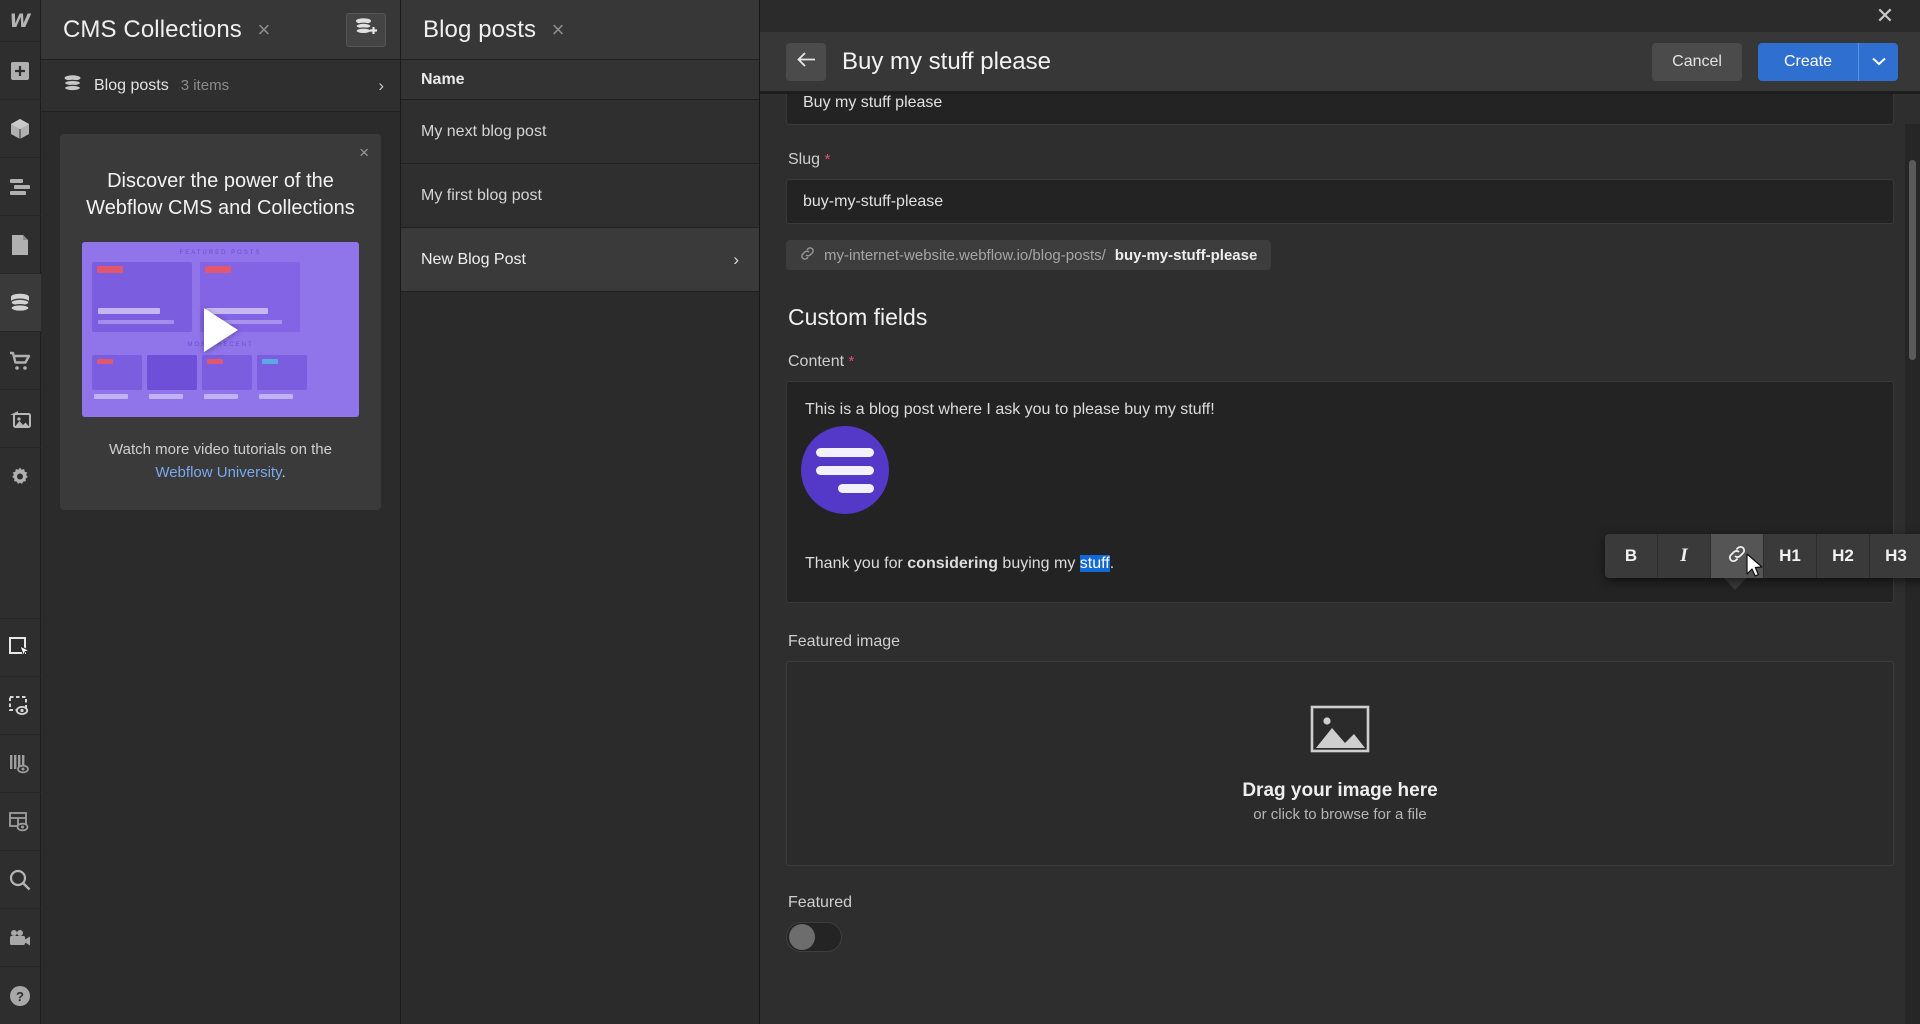 This screenshot has height=1024, width=1920. I want to click on grid-preview-tool, so click(20, 821).